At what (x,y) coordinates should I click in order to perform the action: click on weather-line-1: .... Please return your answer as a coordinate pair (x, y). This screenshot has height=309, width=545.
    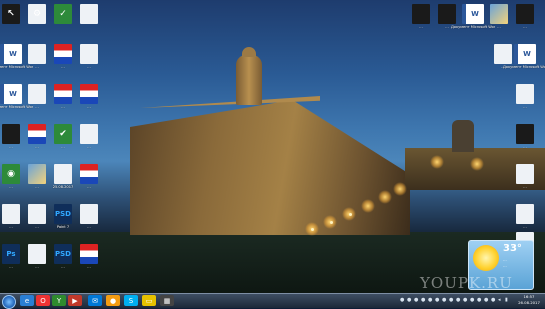
    Looking at the image, I should click on (505, 259).